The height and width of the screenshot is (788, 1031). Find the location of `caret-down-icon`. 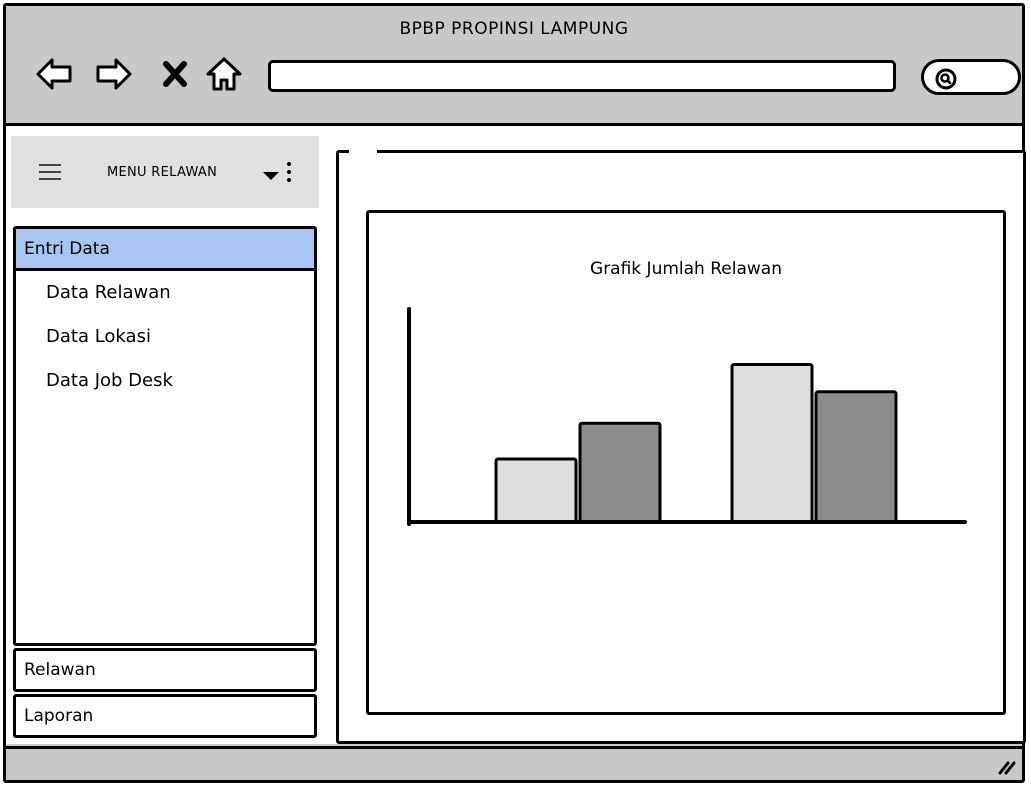

caret-down-icon is located at coordinates (271, 176).